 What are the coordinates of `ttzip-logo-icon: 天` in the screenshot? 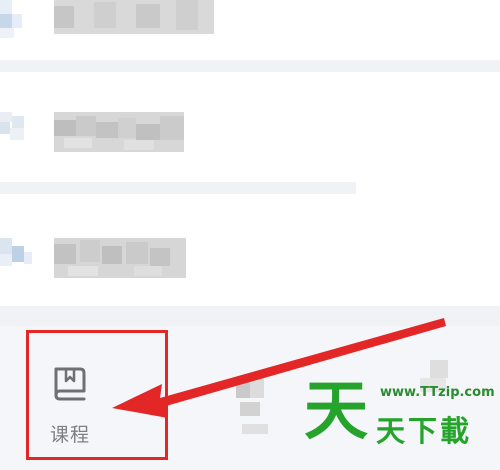 It's located at (336, 410).